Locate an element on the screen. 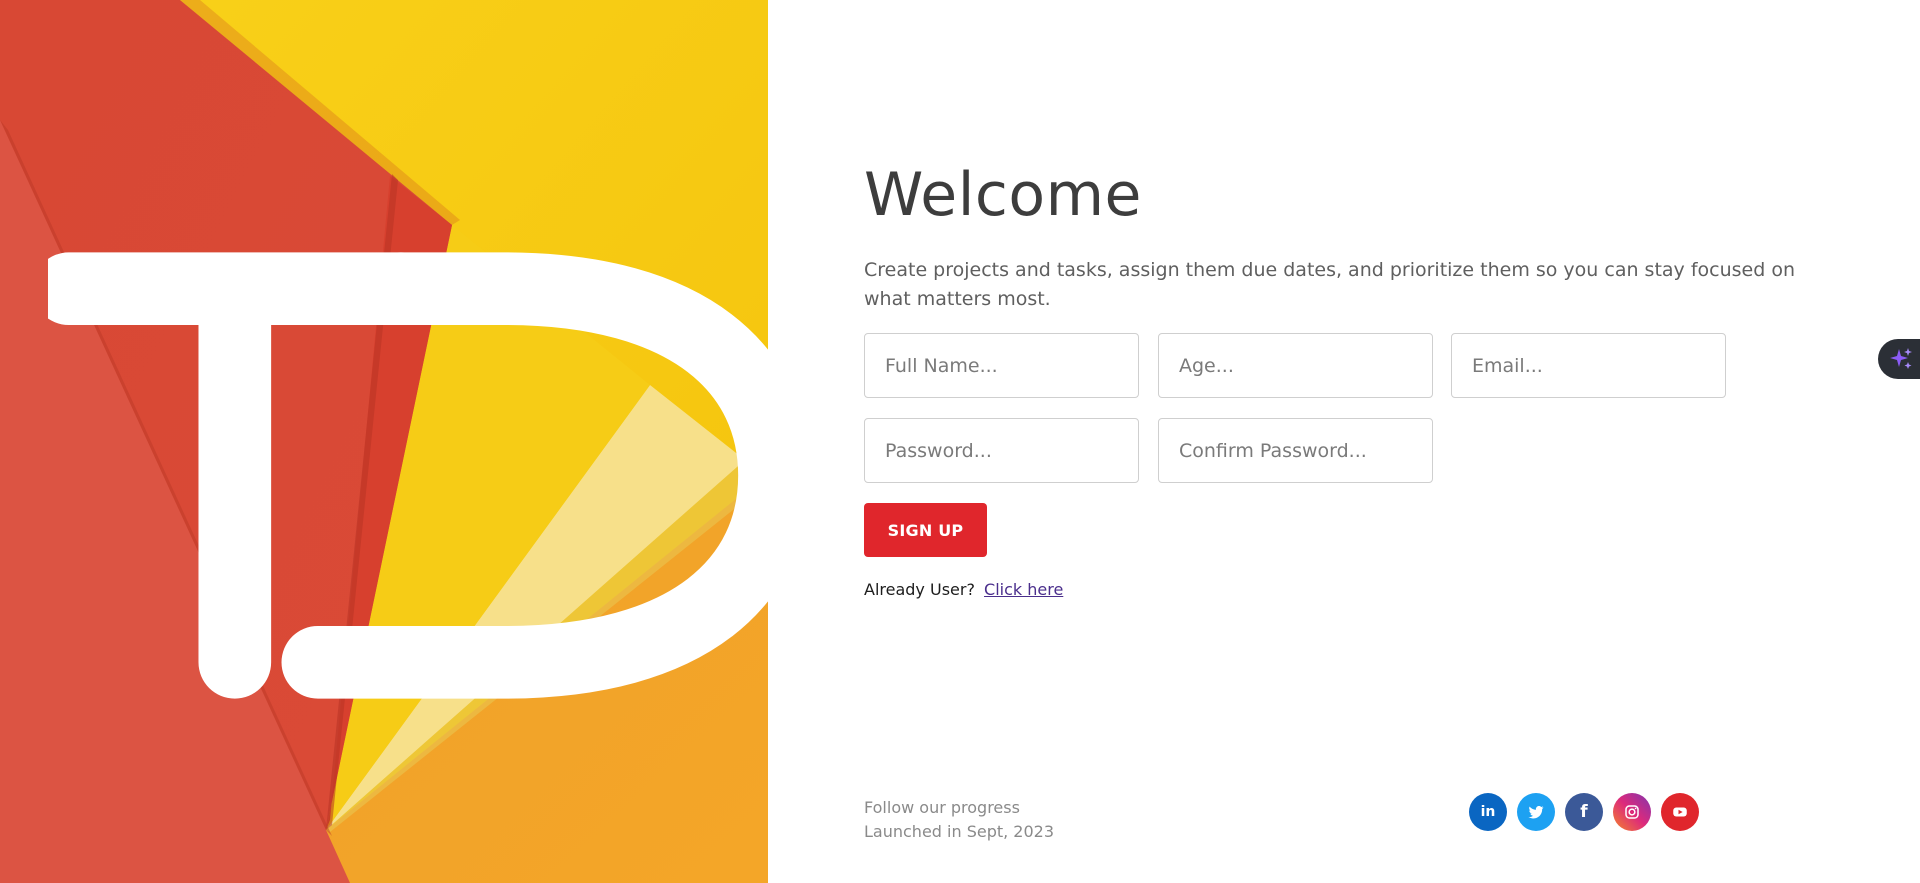 This screenshot has height=883, width=1920. facebook-label: f is located at coordinates (1584, 812).